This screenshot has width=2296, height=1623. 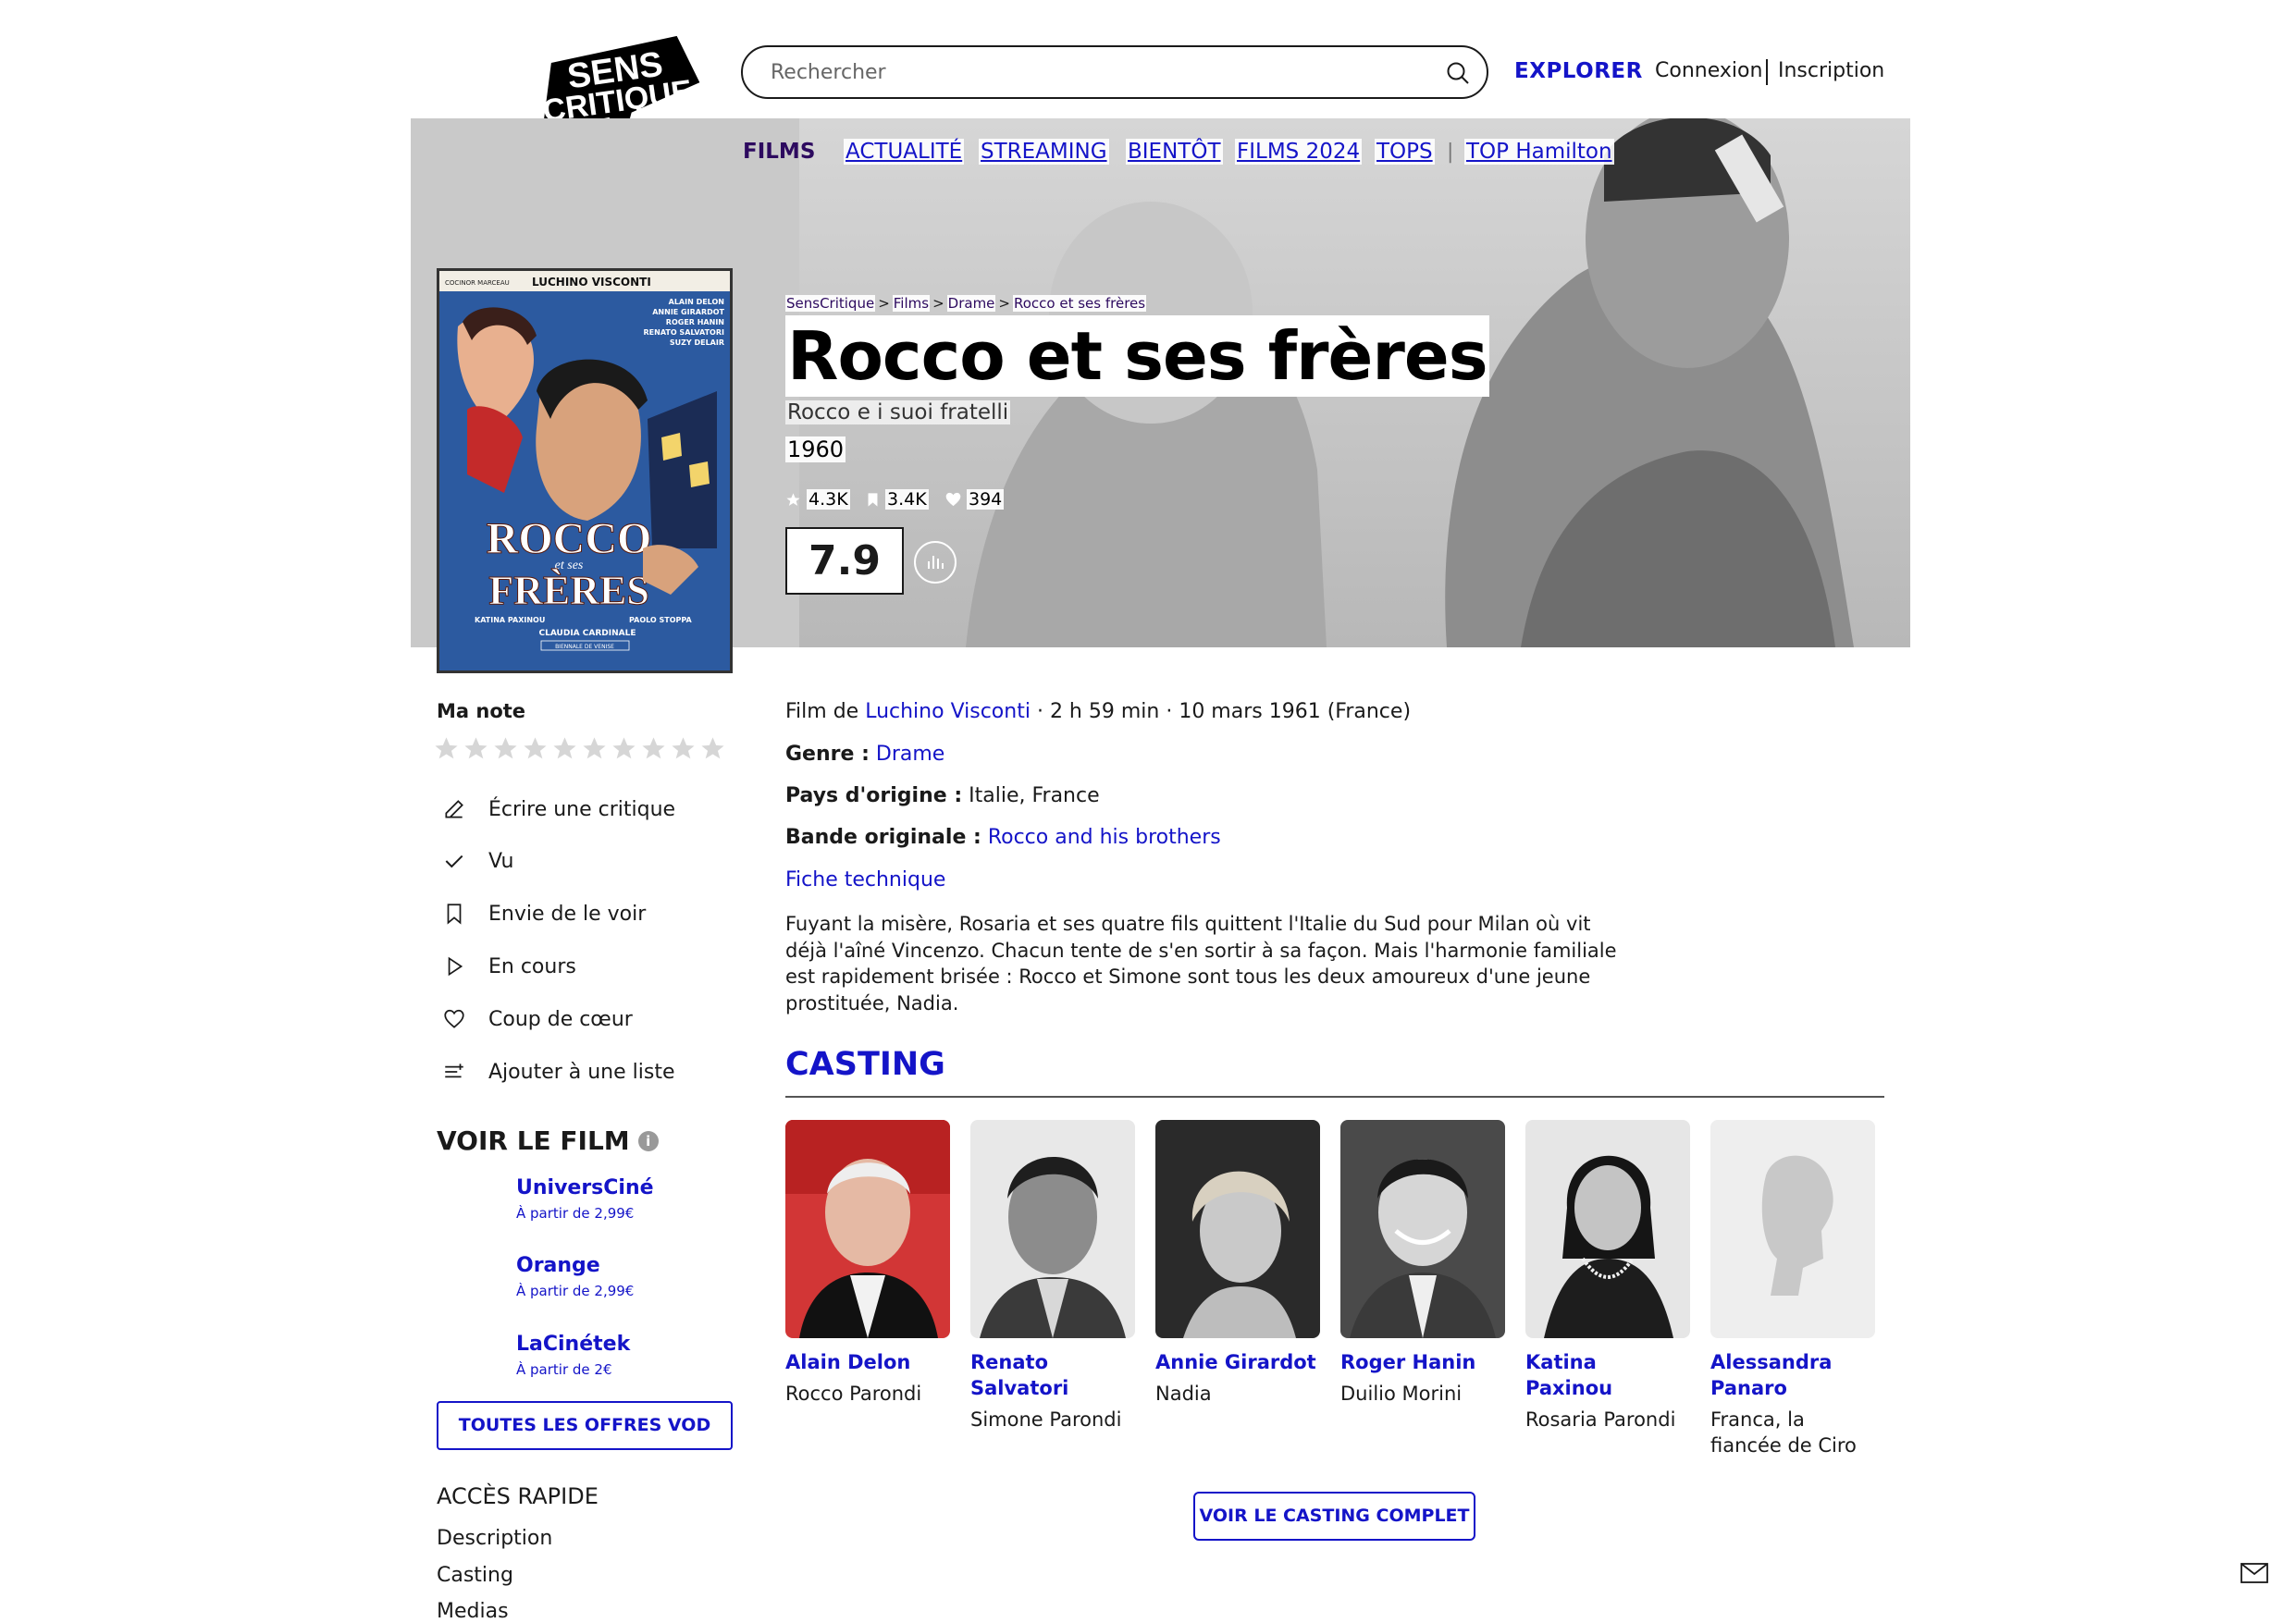 I want to click on nav-tops: TOPS, so click(x=1405, y=152).